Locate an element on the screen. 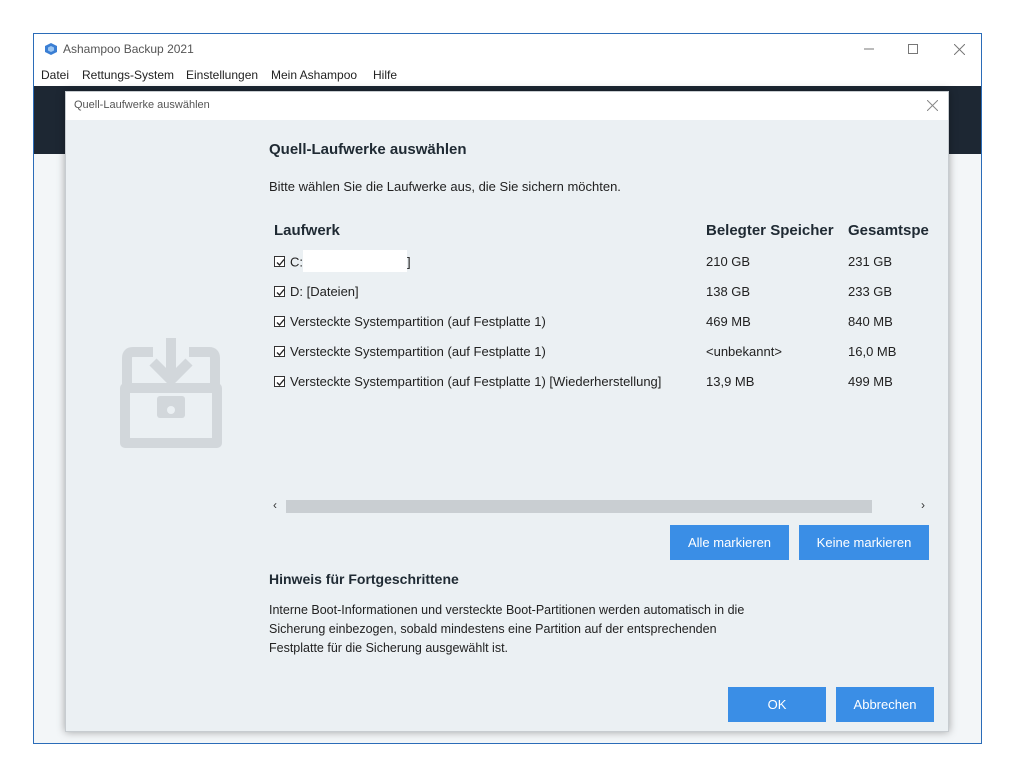 The image size is (1015, 778). dialog-title-bar: Quell-Laufwerke auswählen is located at coordinates (507, 106).